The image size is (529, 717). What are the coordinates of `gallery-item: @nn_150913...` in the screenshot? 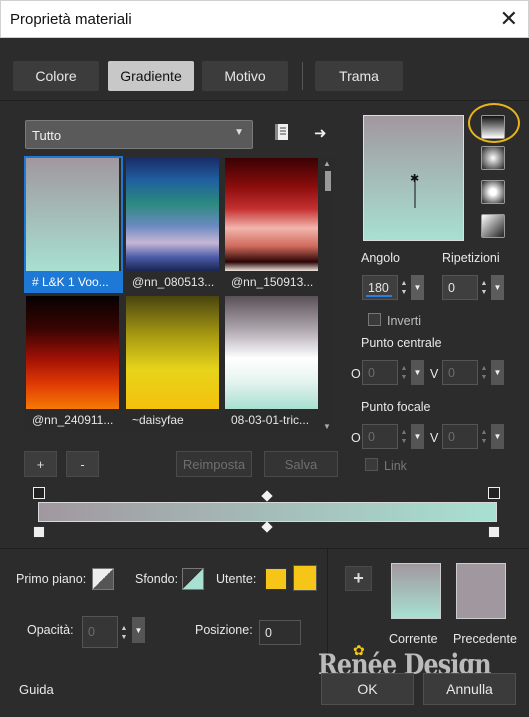 It's located at (272, 224).